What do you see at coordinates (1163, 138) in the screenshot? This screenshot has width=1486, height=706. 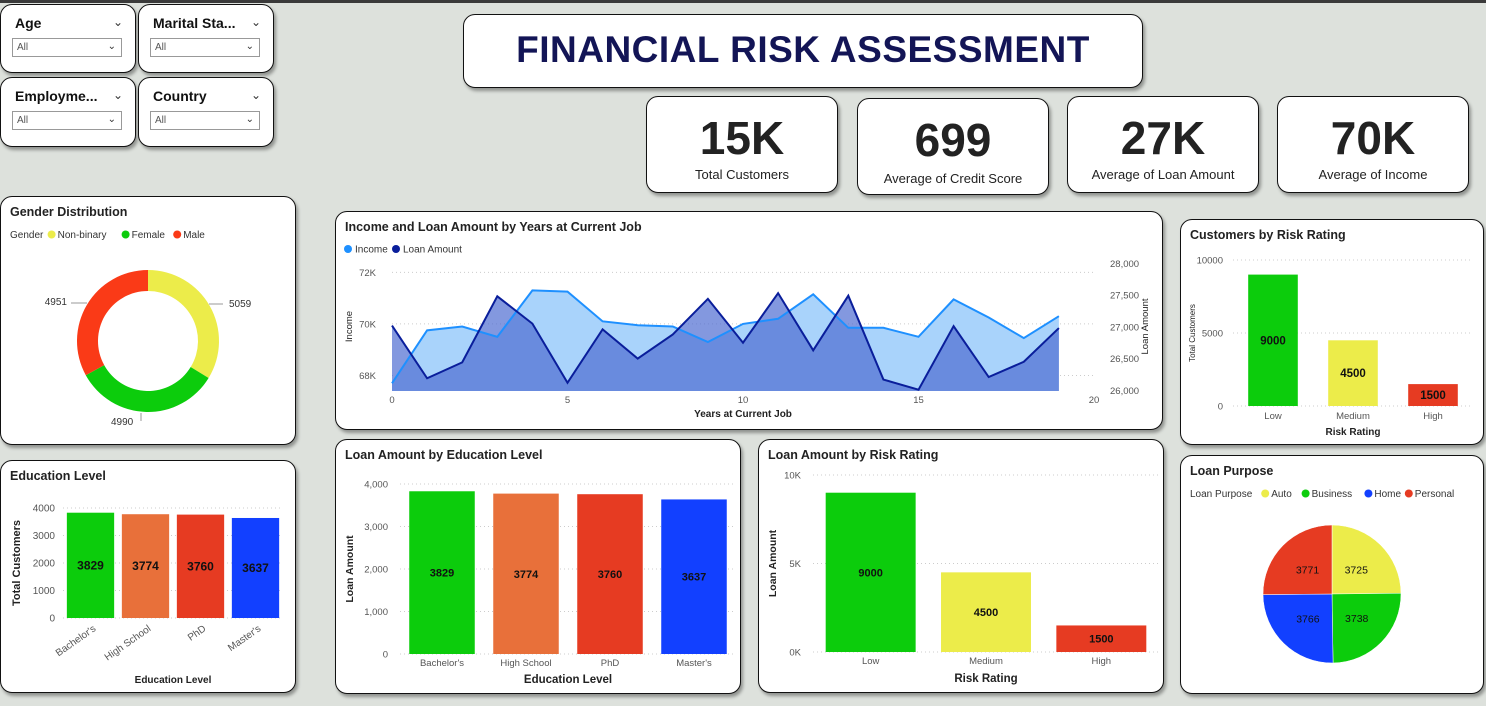 I see `kpi-value: 27K` at bounding box center [1163, 138].